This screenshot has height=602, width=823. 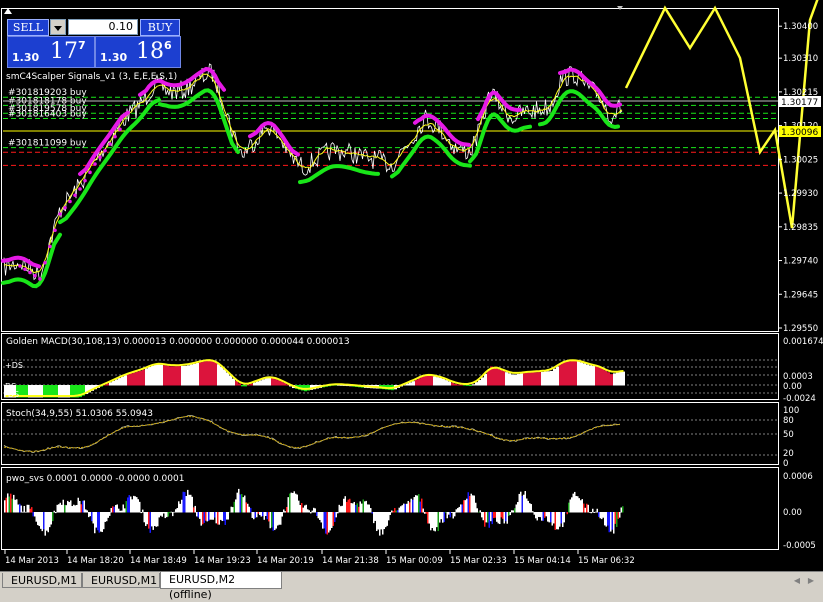 I want to click on tab-scroll-right-icon: ▶, so click(x=811, y=580).